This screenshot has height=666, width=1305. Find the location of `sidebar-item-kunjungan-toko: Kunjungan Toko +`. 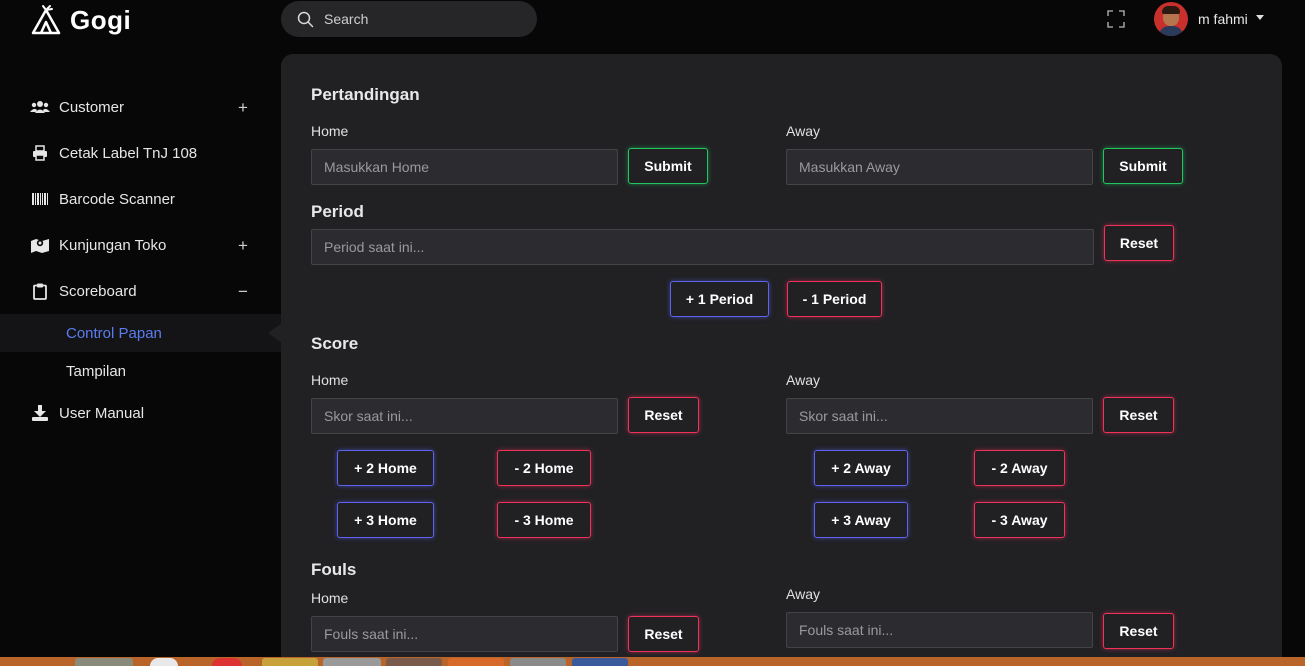

sidebar-item-kunjungan-toko: Kunjungan Toko + is located at coordinates (140, 245).